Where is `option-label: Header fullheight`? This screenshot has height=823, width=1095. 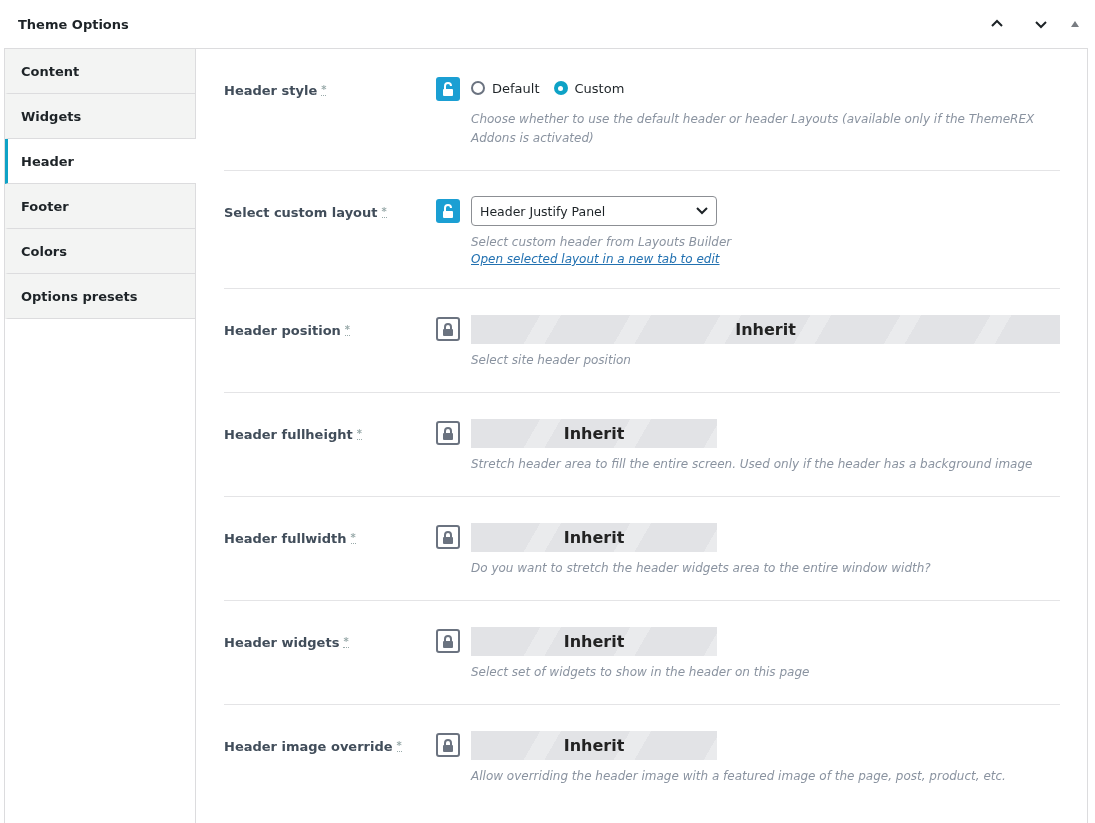 option-label: Header fullheight is located at coordinates (288, 434).